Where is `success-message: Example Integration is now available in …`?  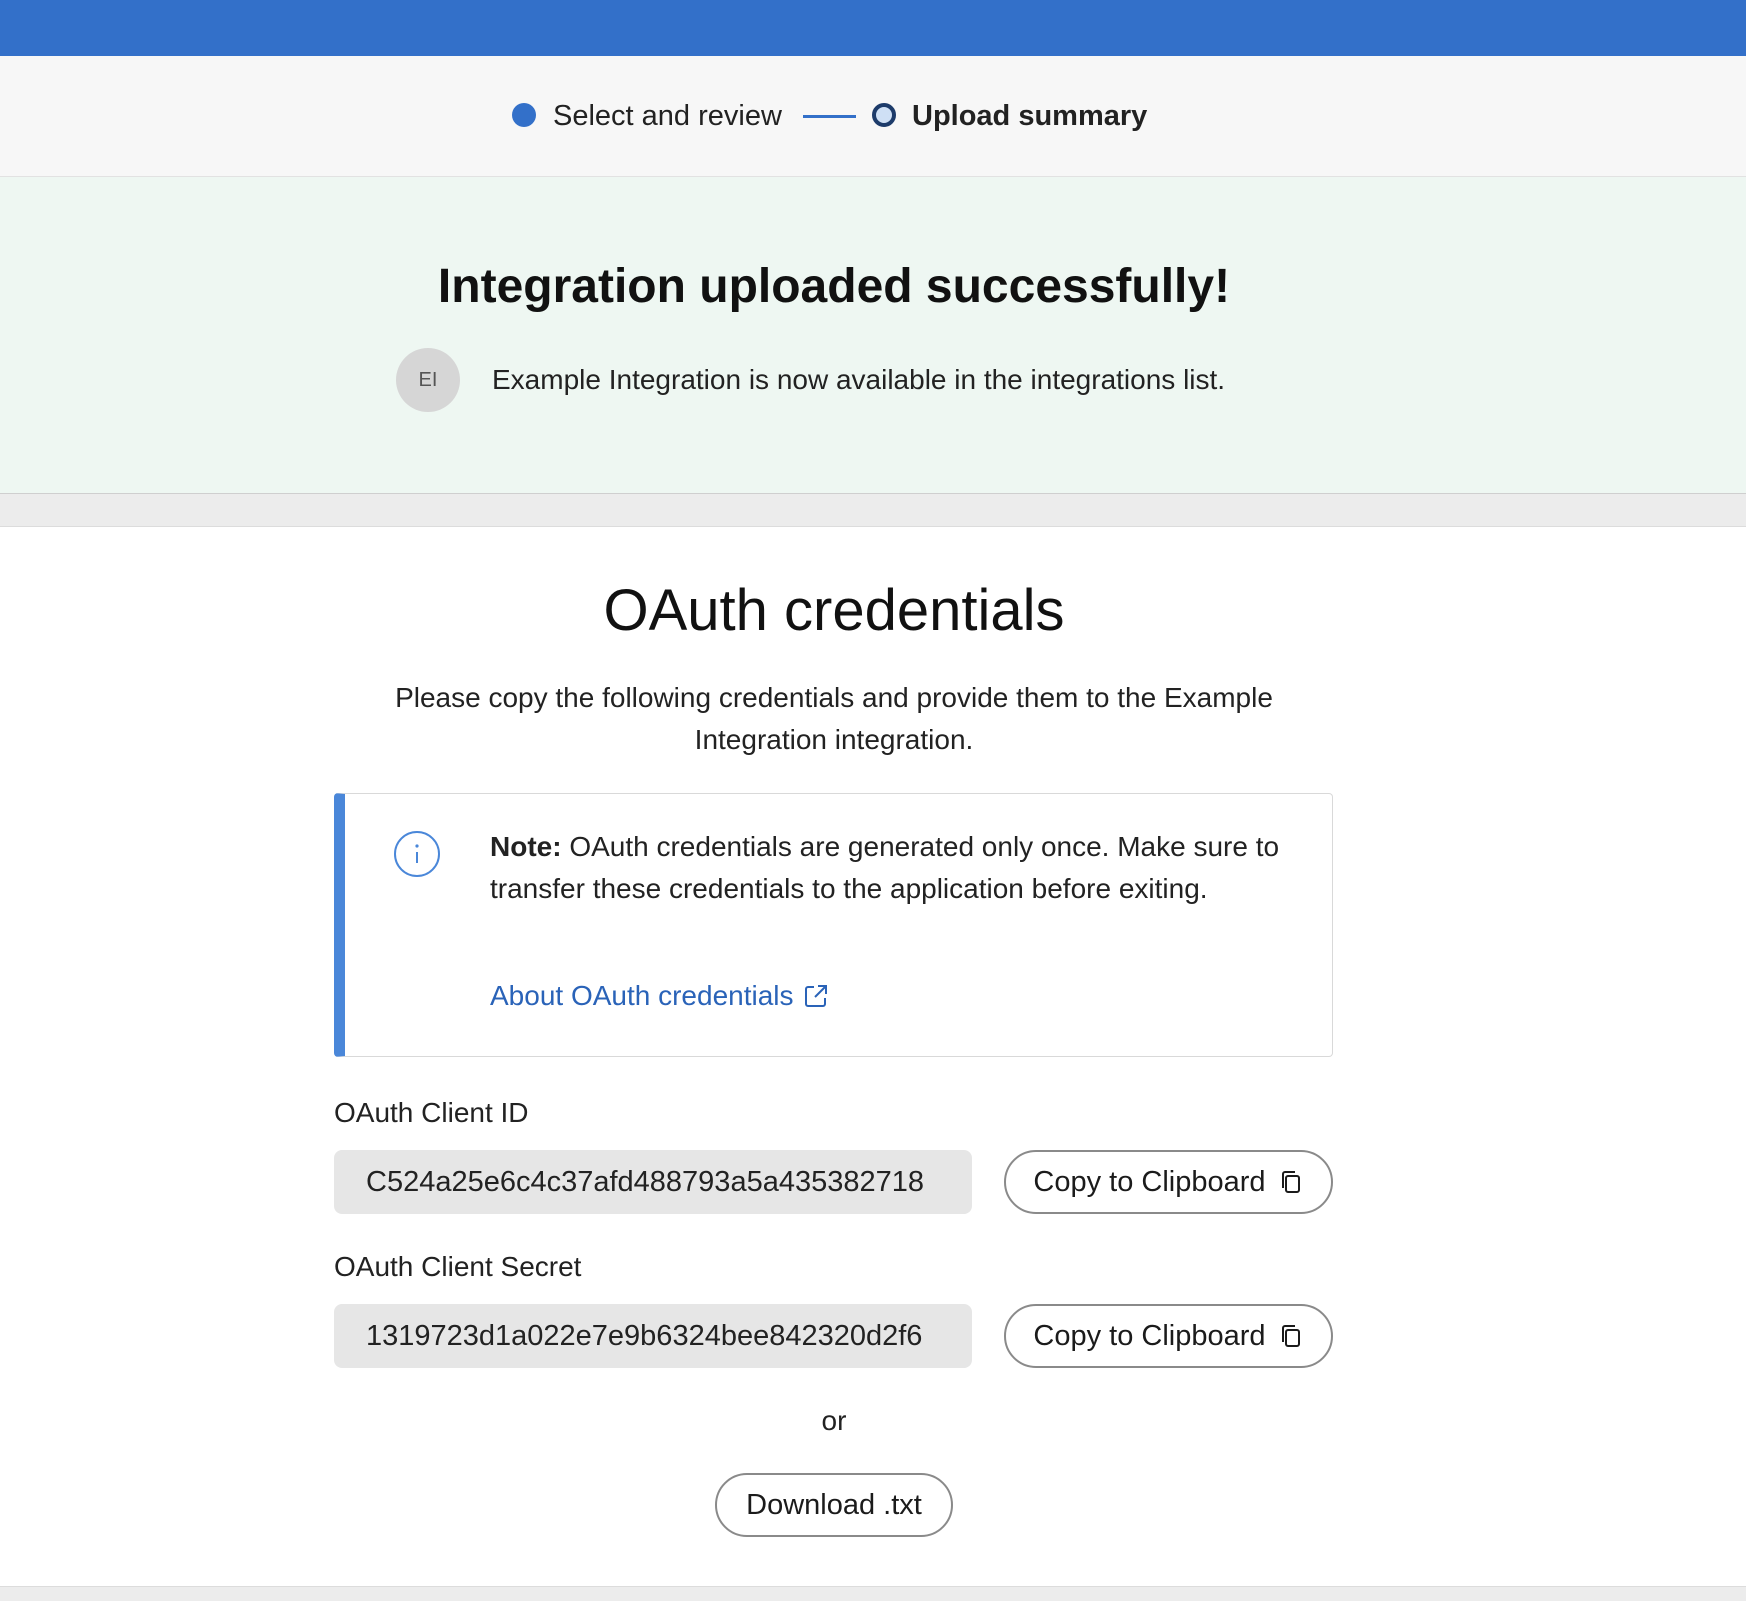 success-message: Example Integration is now available in … is located at coordinates (859, 379).